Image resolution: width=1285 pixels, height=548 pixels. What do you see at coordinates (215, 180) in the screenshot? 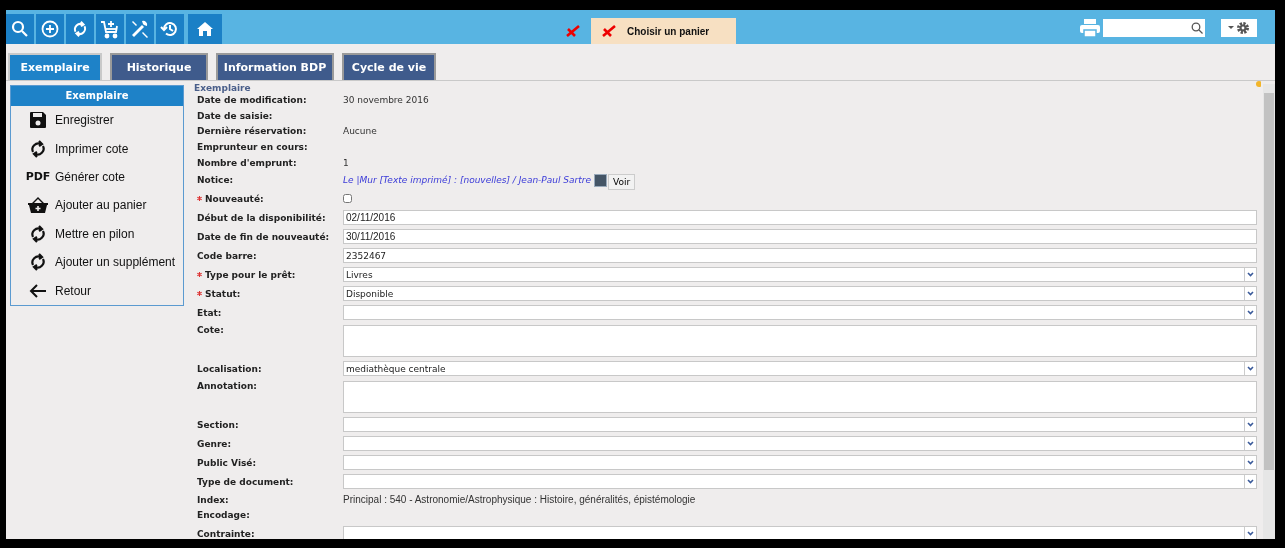
I see `field-label: Notice:` at bounding box center [215, 180].